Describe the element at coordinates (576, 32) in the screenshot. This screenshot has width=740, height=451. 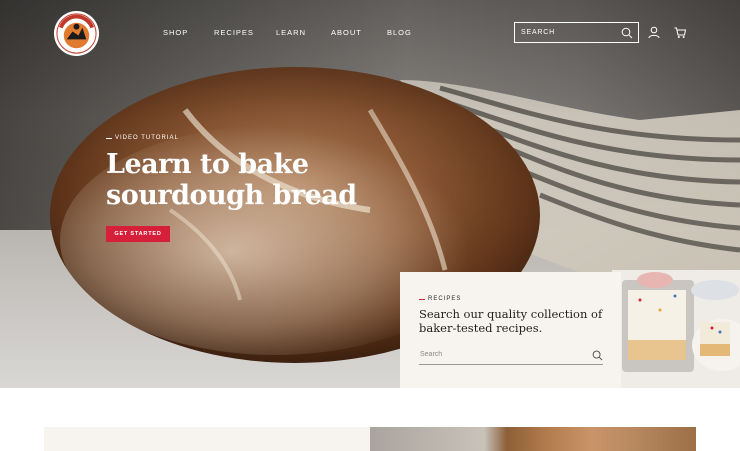
I see `header-search-input: SEARCH` at that location.